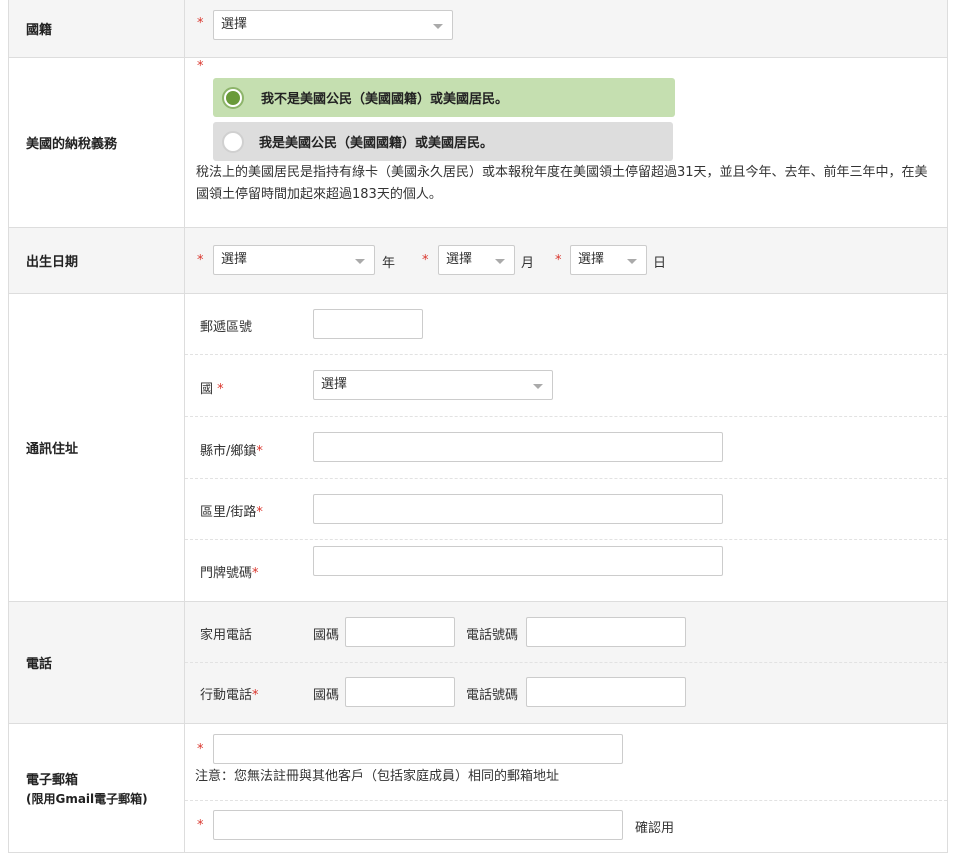 Image resolution: width=971 pixels, height=861 pixels. I want to click on country-label-wrap: 國 *, so click(212, 387).